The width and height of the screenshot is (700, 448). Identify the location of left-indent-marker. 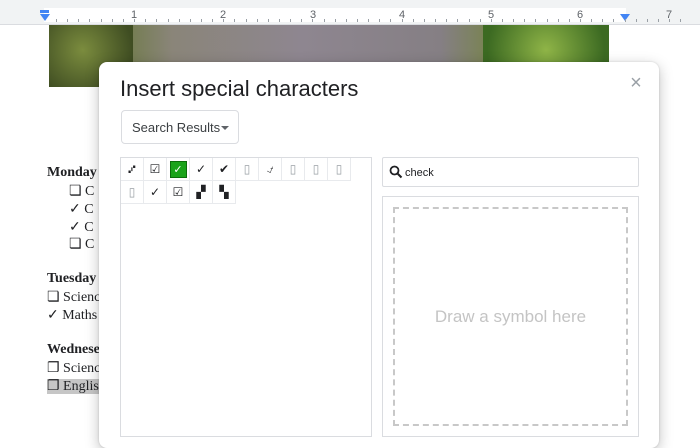
(45, 17).